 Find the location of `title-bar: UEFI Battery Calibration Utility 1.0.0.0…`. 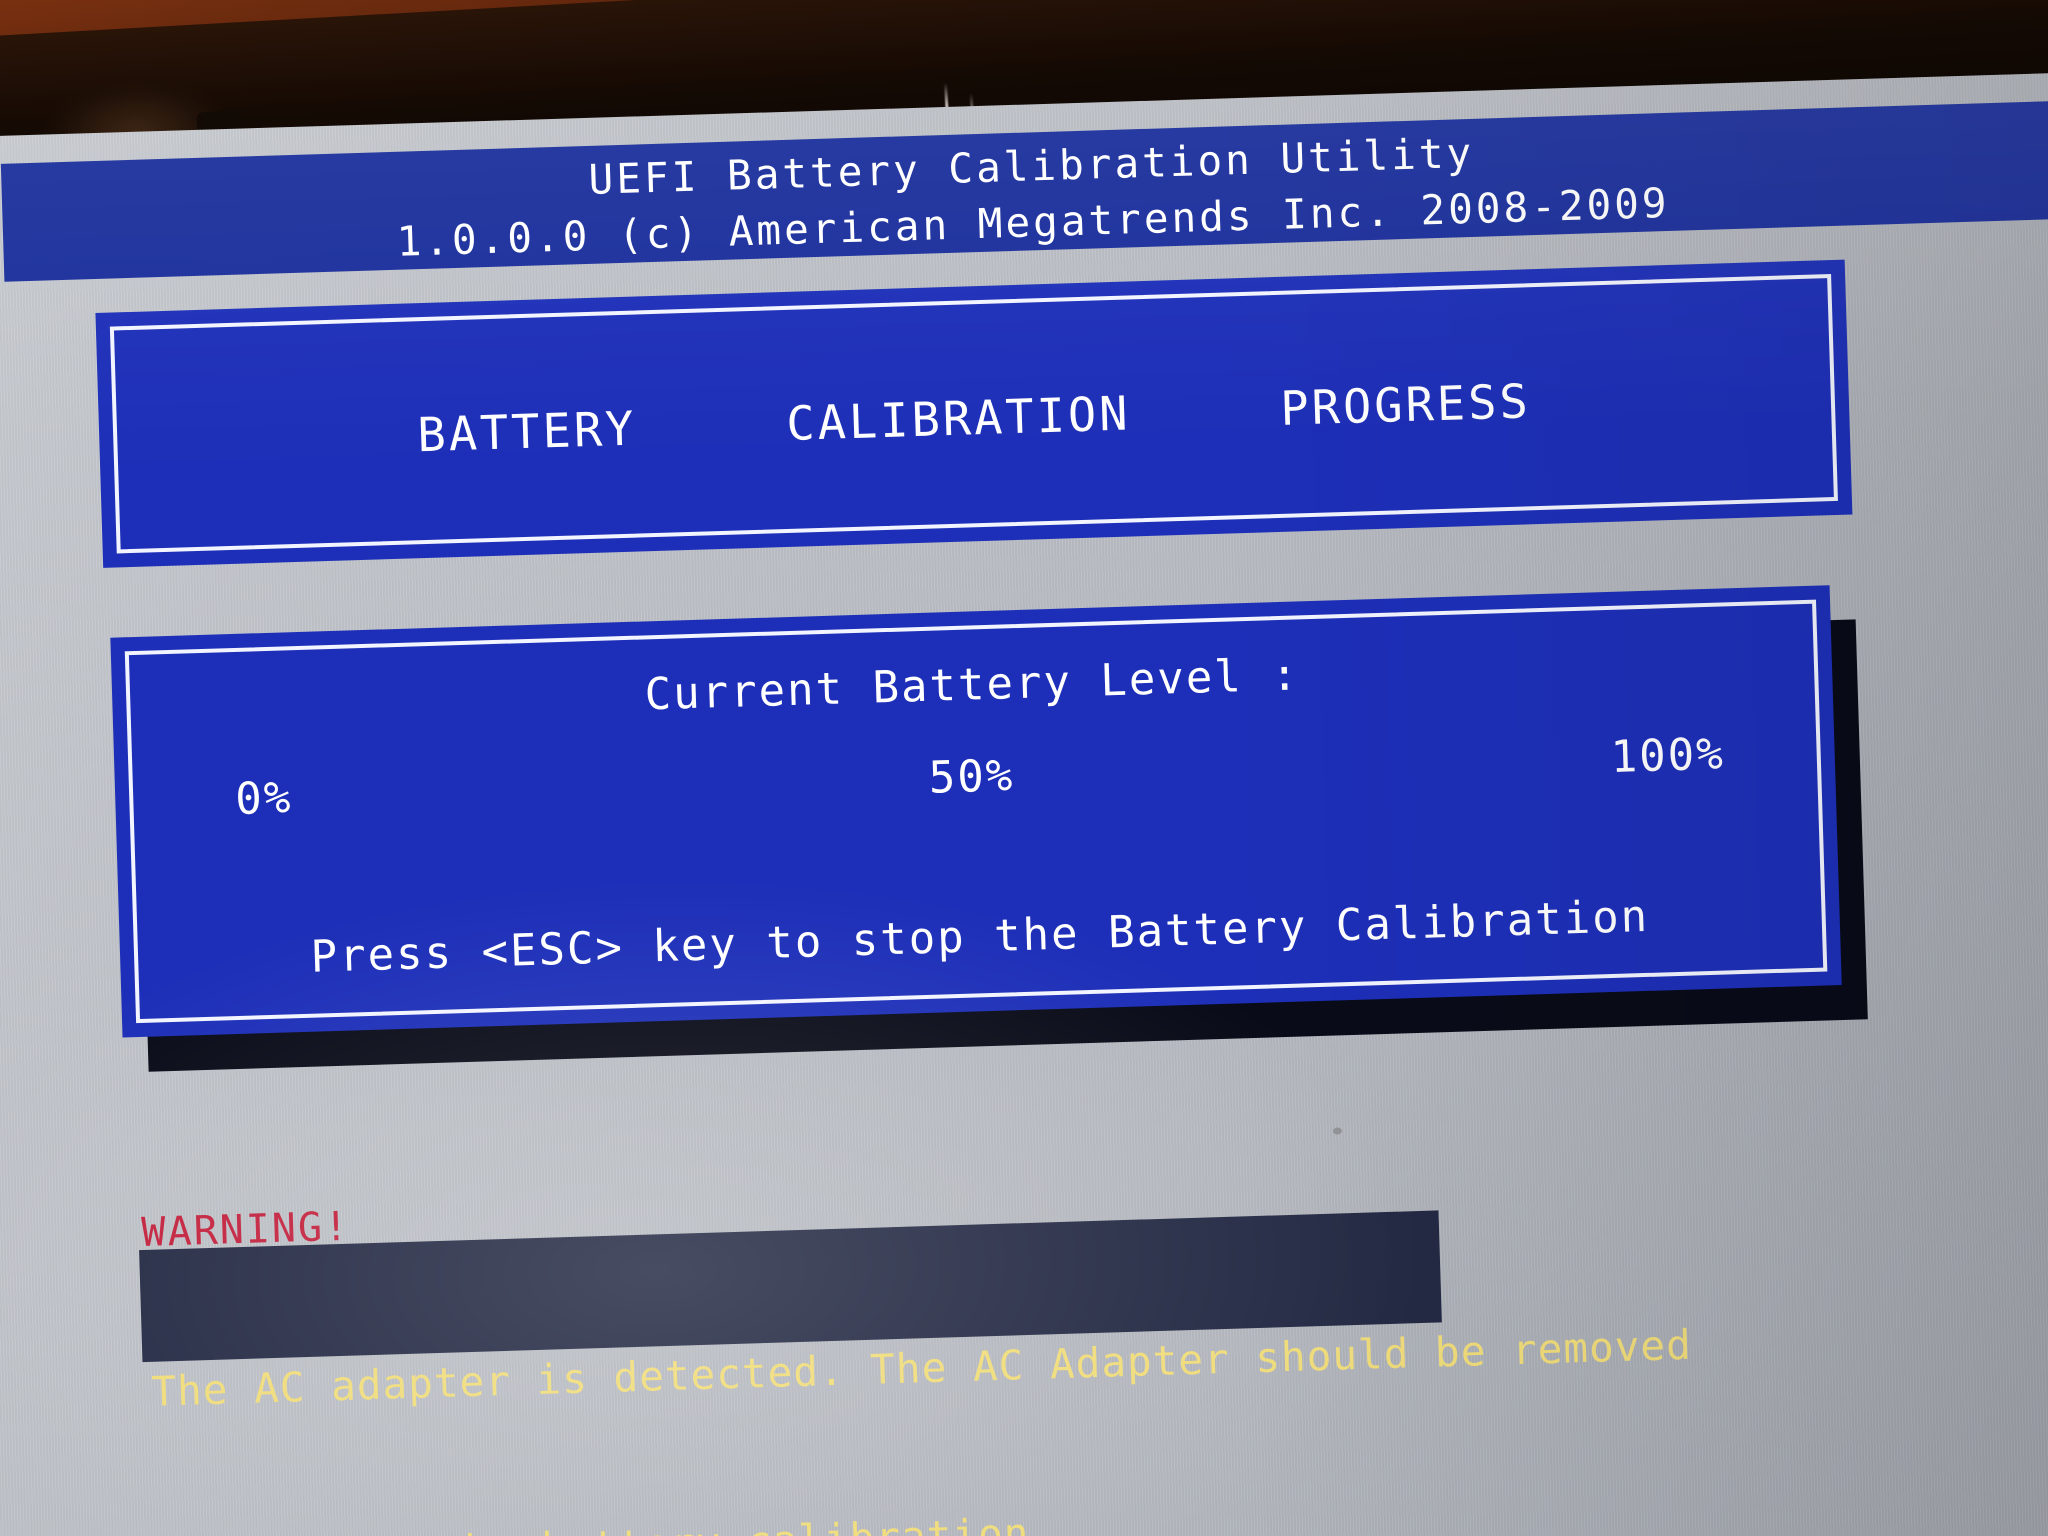

title-bar: UEFI Battery Calibration Utility 1.0.0.0… is located at coordinates (1024, 191).